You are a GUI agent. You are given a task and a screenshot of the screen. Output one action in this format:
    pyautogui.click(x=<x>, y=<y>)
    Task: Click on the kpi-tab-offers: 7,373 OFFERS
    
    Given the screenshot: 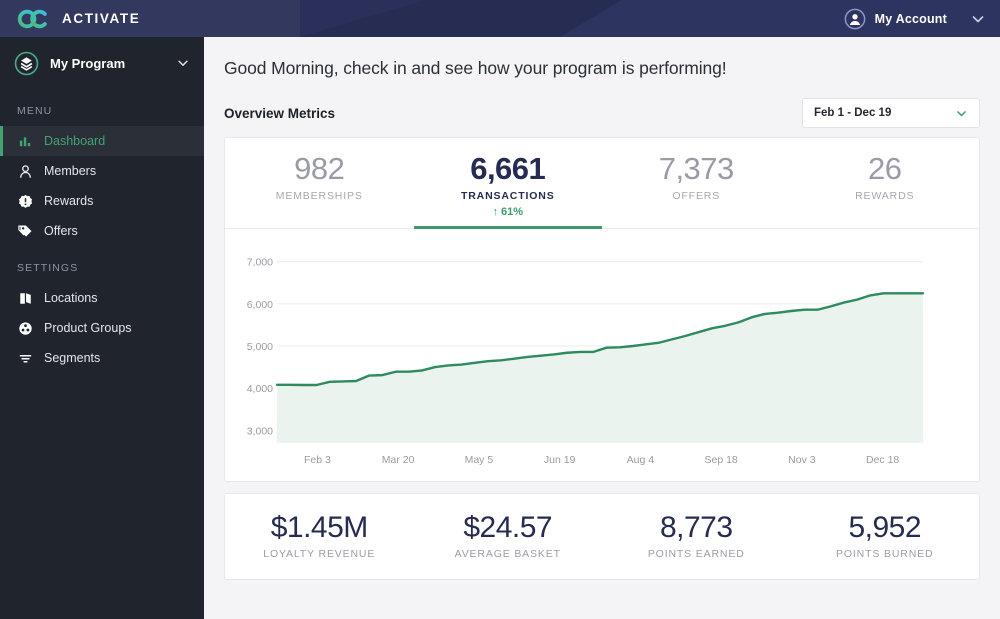 What is the action you would take?
    pyautogui.click(x=696, y=190)
    